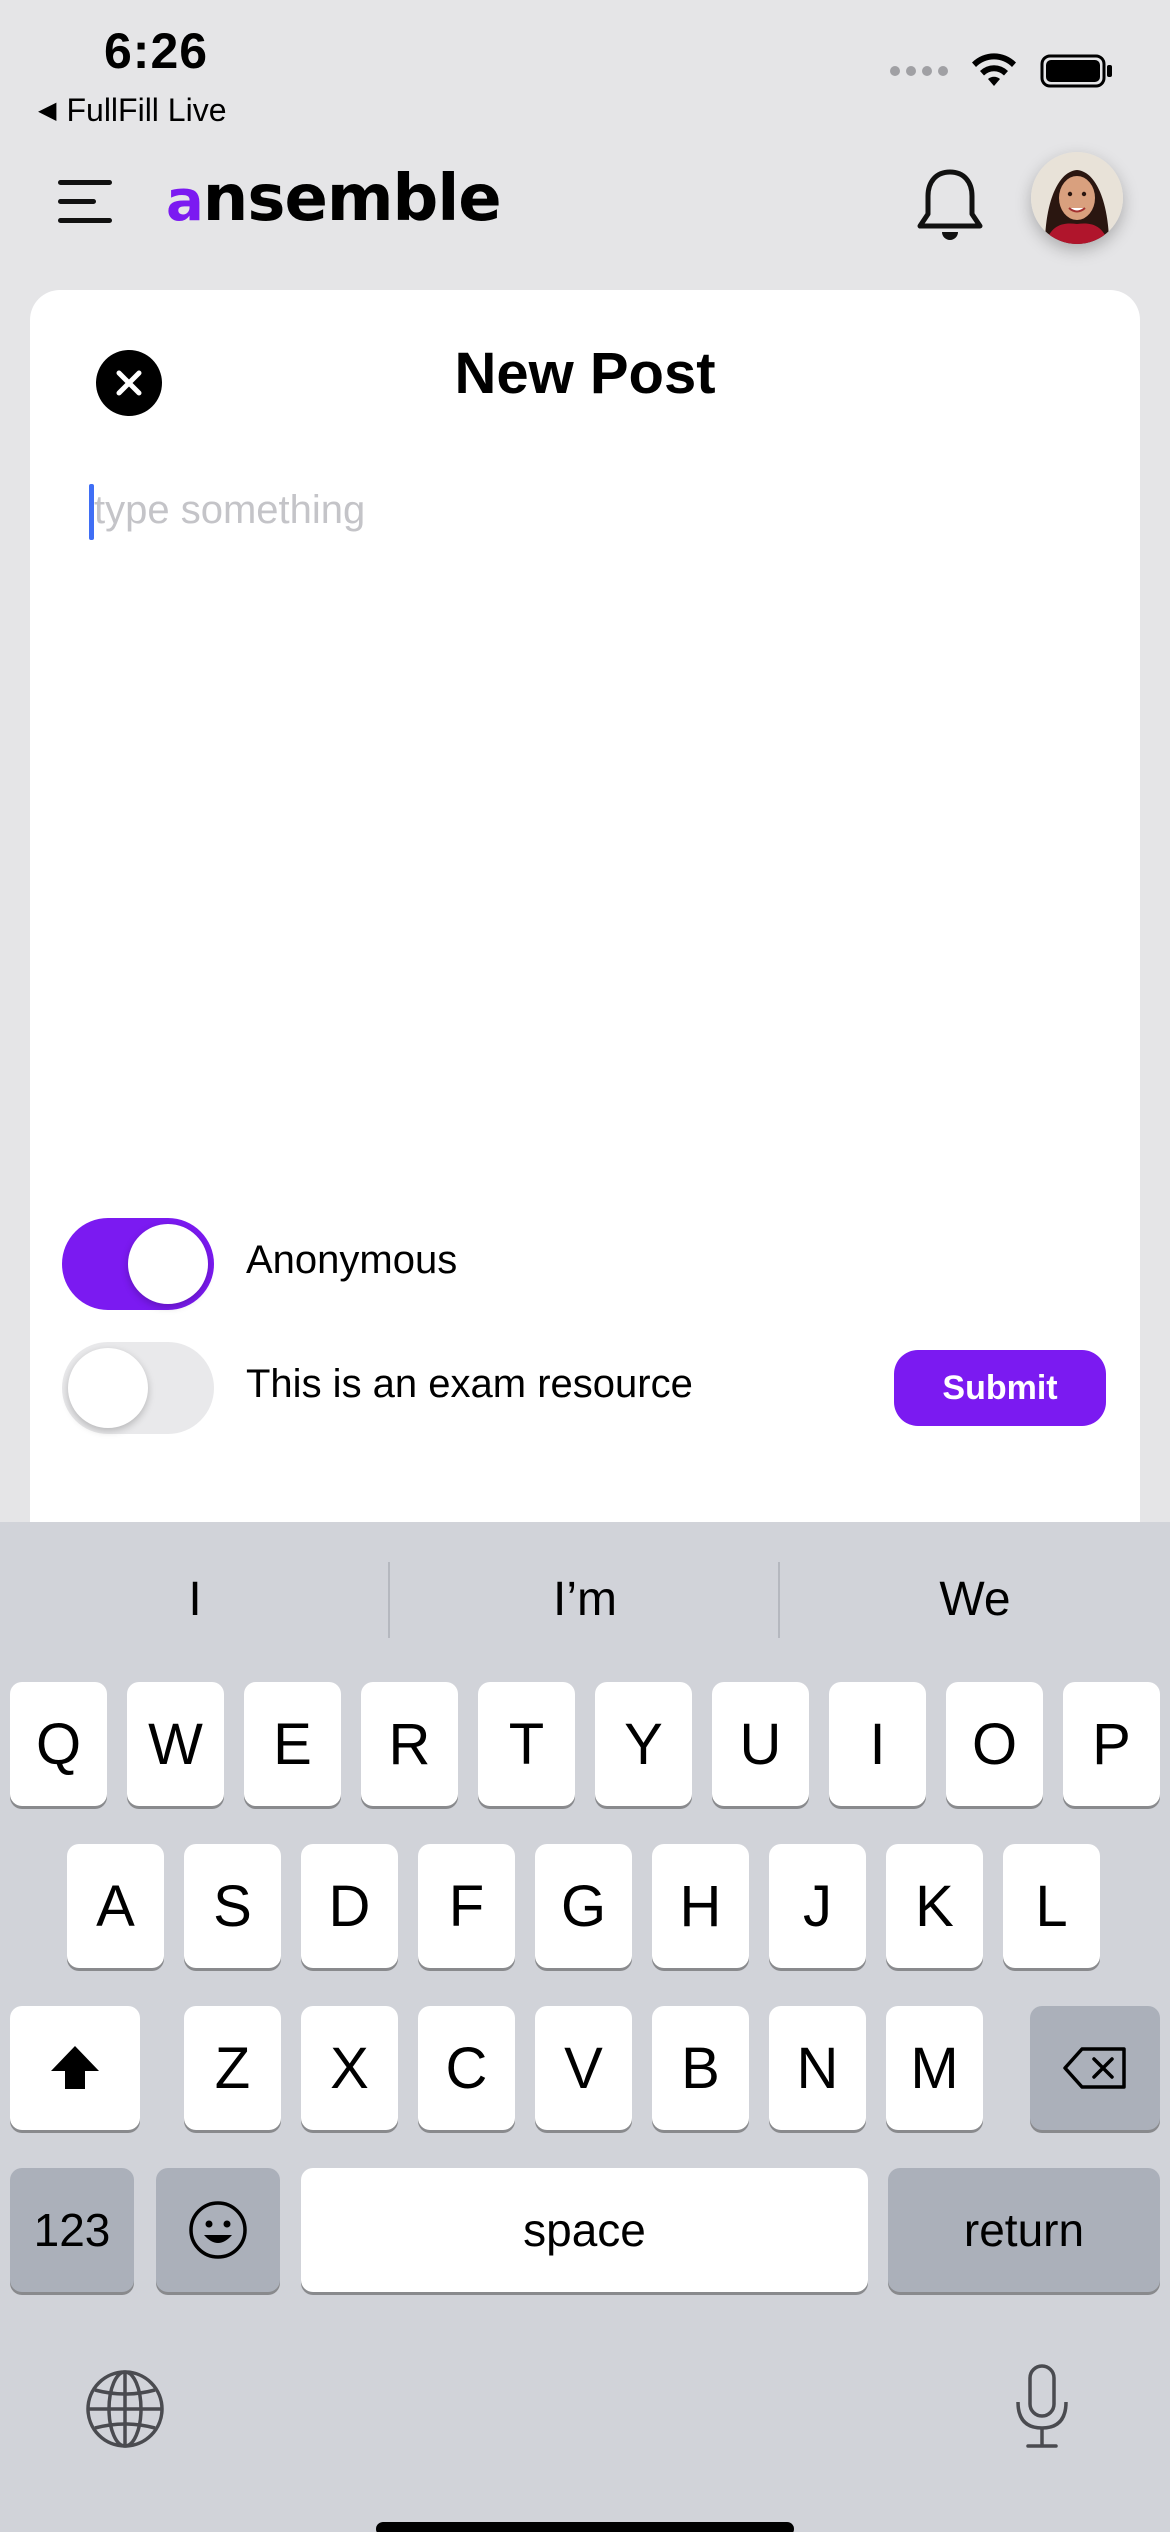 The width and height of the screenshot is (1170, 2532). I want to click on anonymous-toggle, so click(138, 1264).